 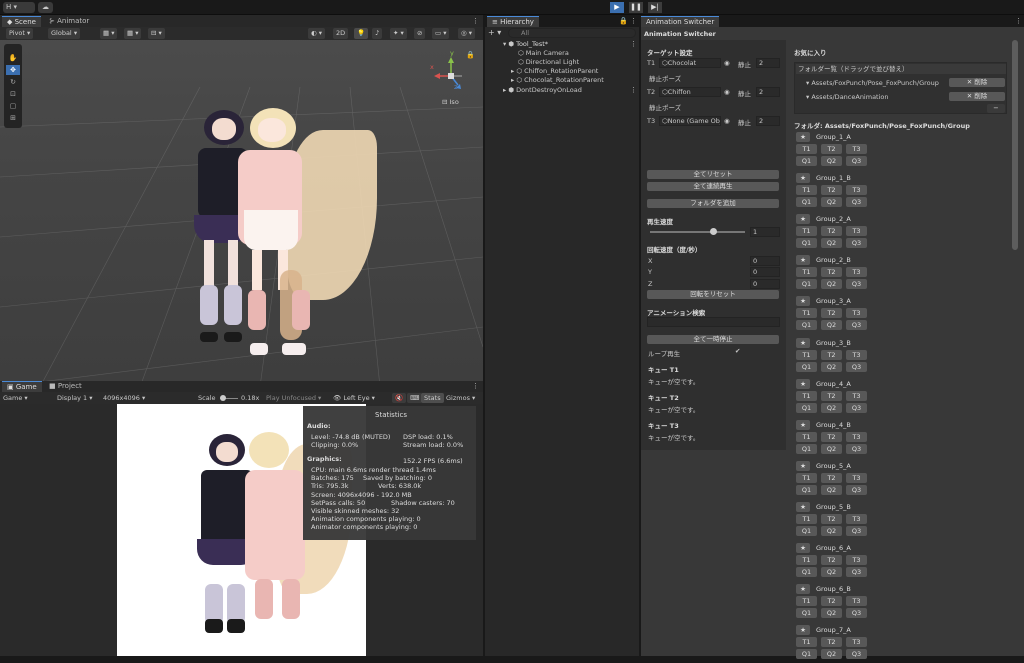 What do you see at coordinates (69, 21) in the screenshot?
I see `tab-animator: ⊱ Animator` at bounding box center [69, 21].